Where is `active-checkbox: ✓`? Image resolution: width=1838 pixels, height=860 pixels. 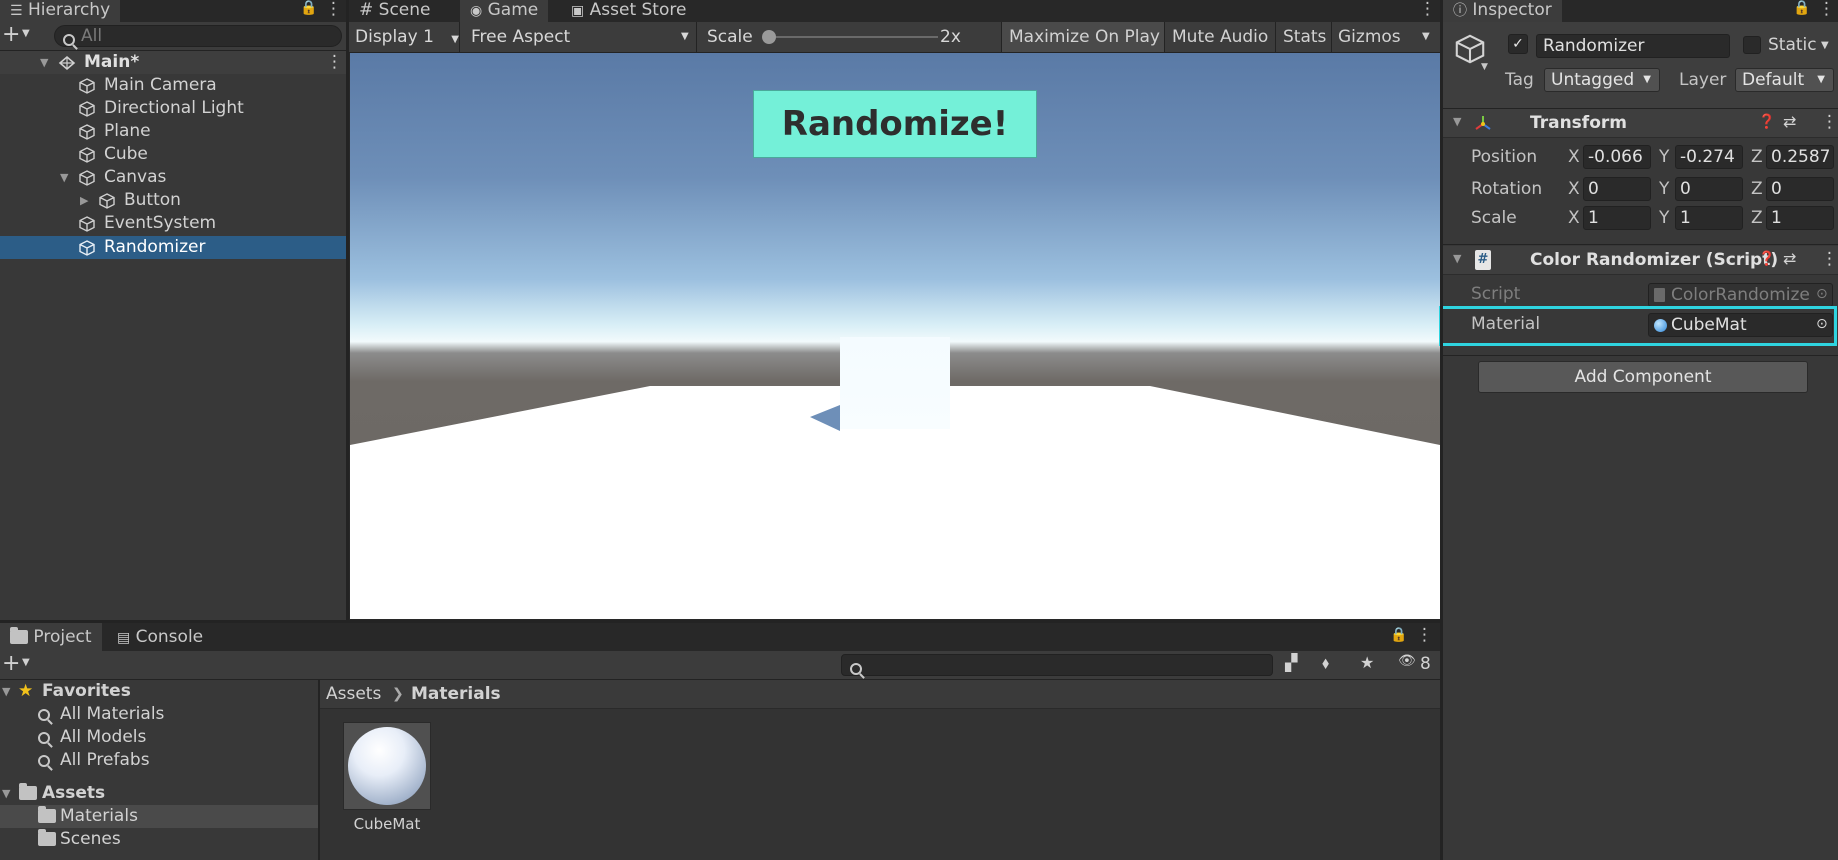 active-checkbox: ✓ is located at coordinates (1518, 44).